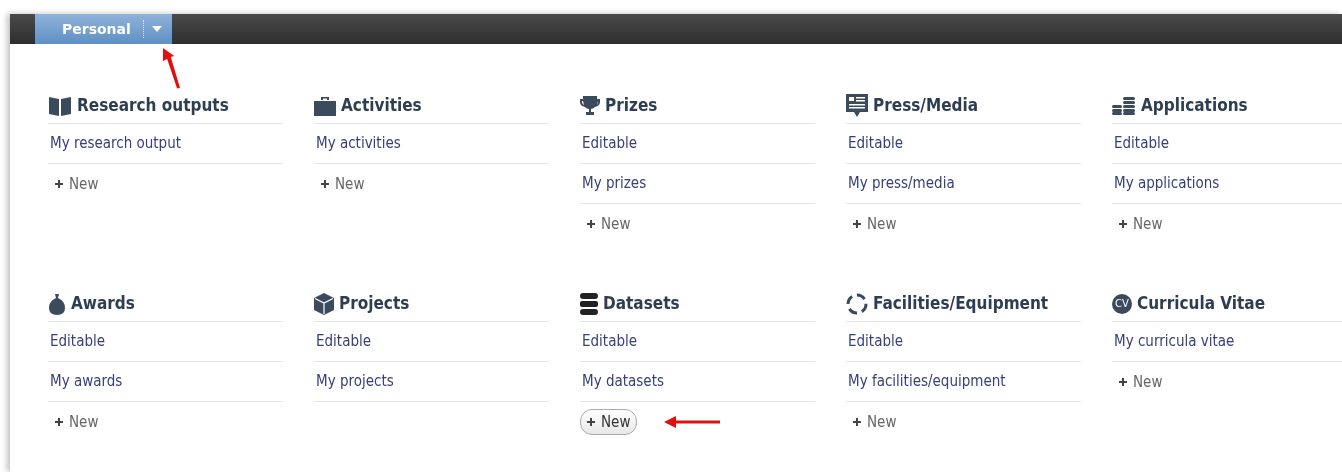 The image size is (1342, 472). Describe the element at coordinates (1227, 342) in the screenshot. I see `section-link: My curricula vitae` at that location.